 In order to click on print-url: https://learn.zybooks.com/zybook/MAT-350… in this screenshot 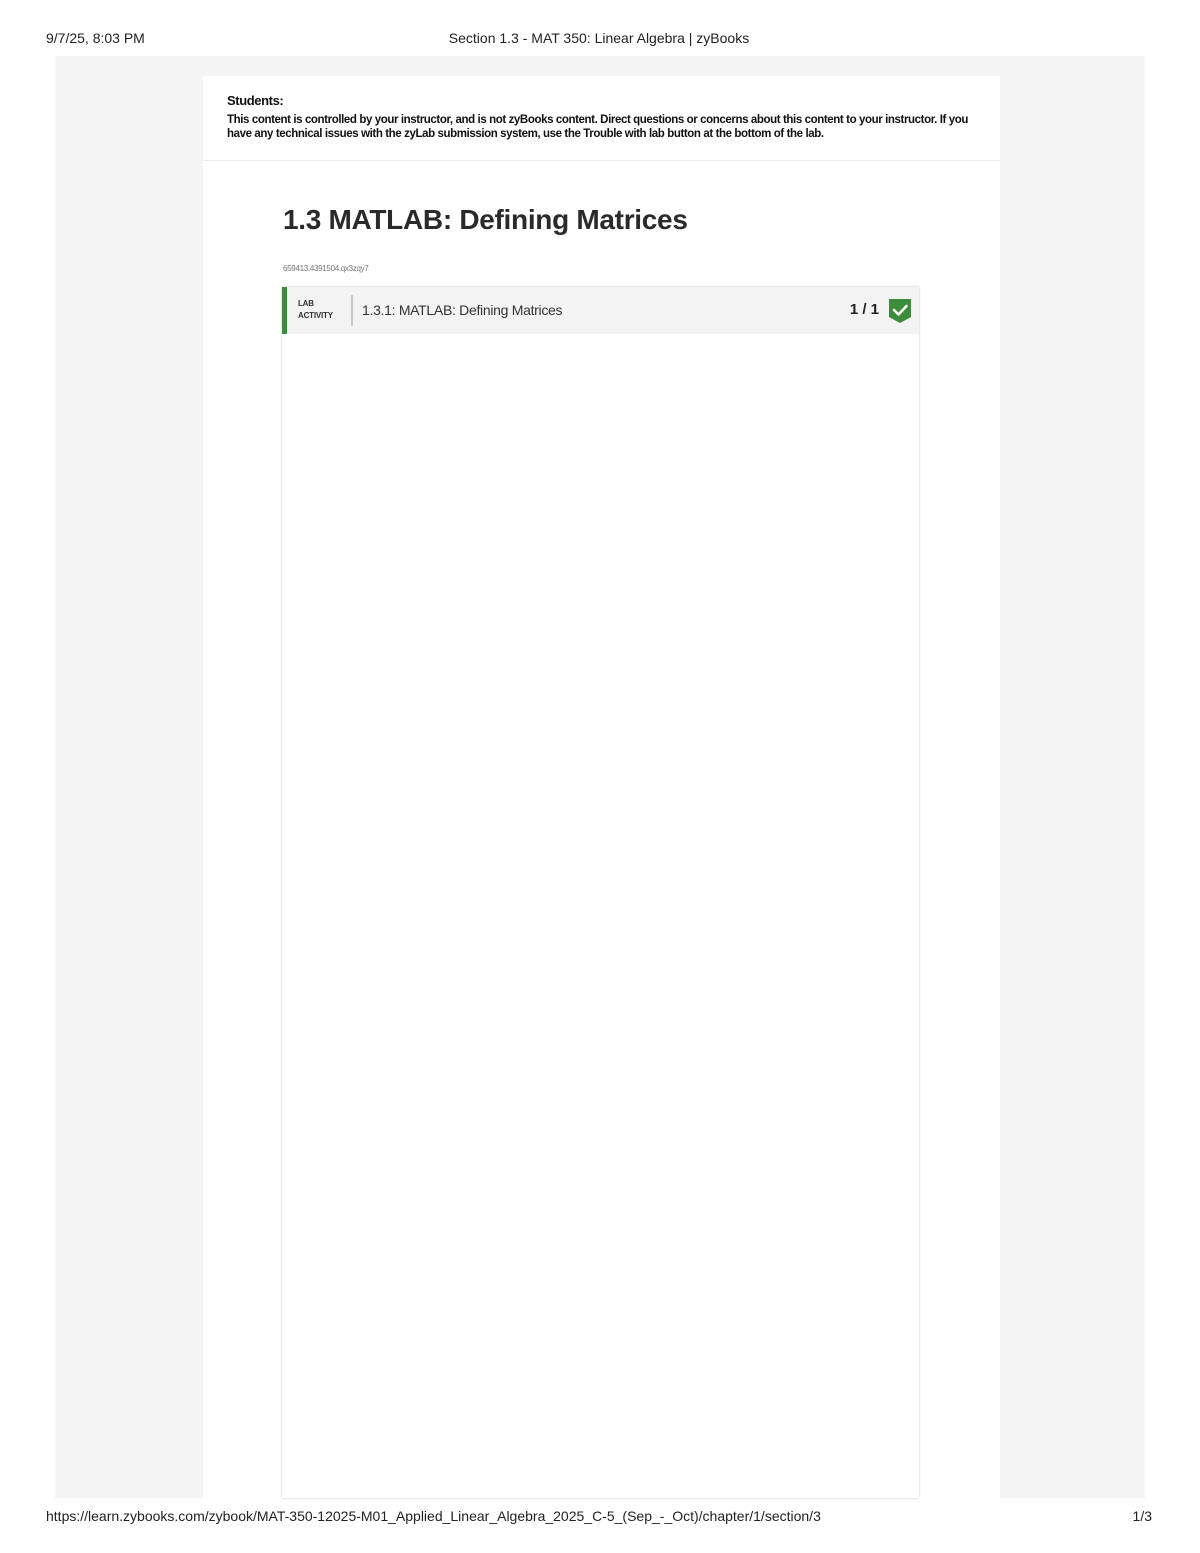, I will do `click(433, 1516)`.